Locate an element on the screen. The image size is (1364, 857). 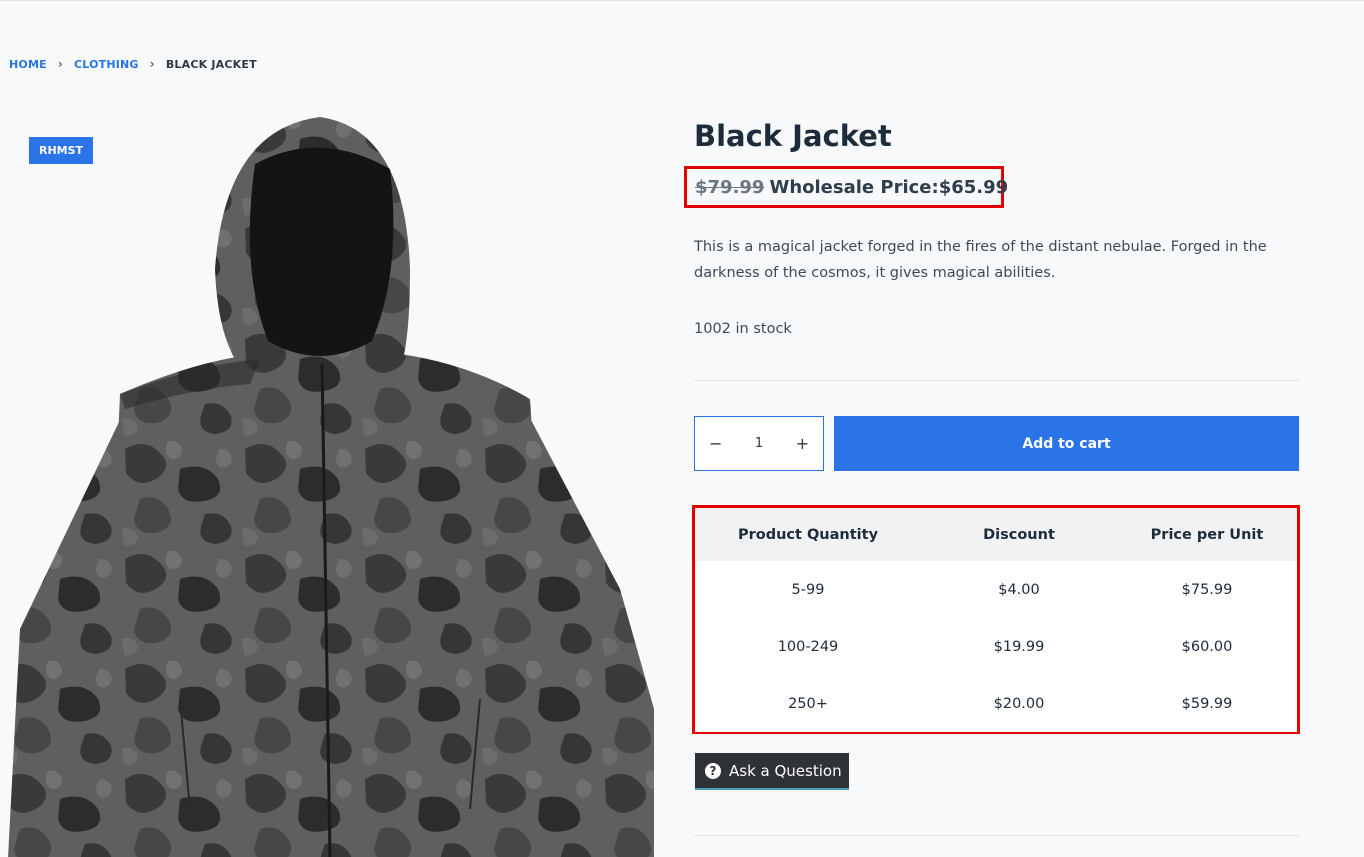
ask-question-label: Ask a Question is located at coordinates (785, 770).